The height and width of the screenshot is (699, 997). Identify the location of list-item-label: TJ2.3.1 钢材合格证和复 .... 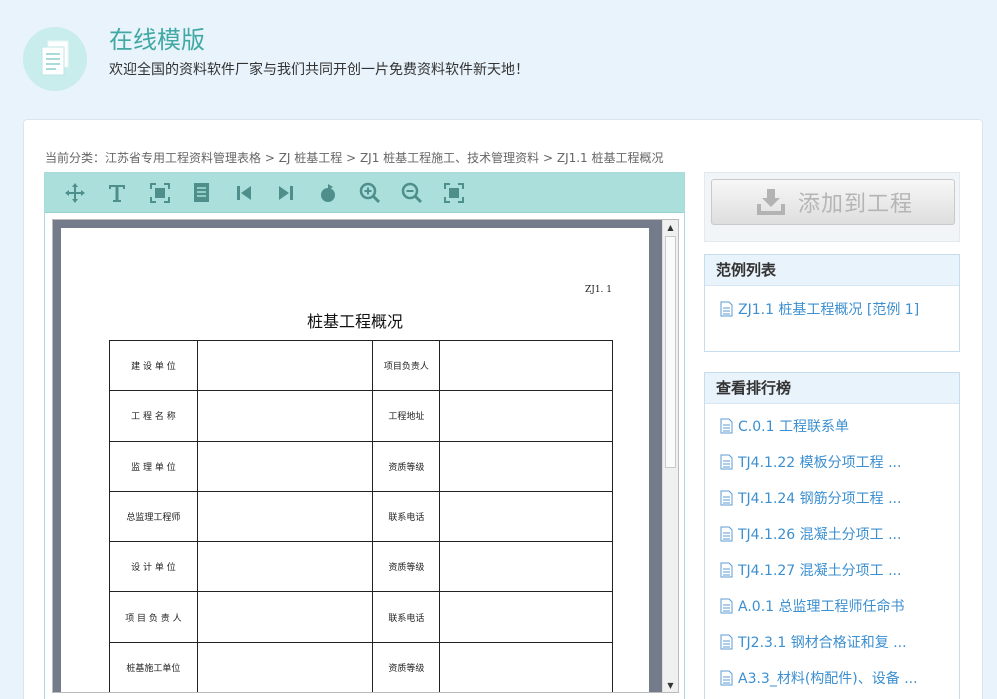
(822, 643).